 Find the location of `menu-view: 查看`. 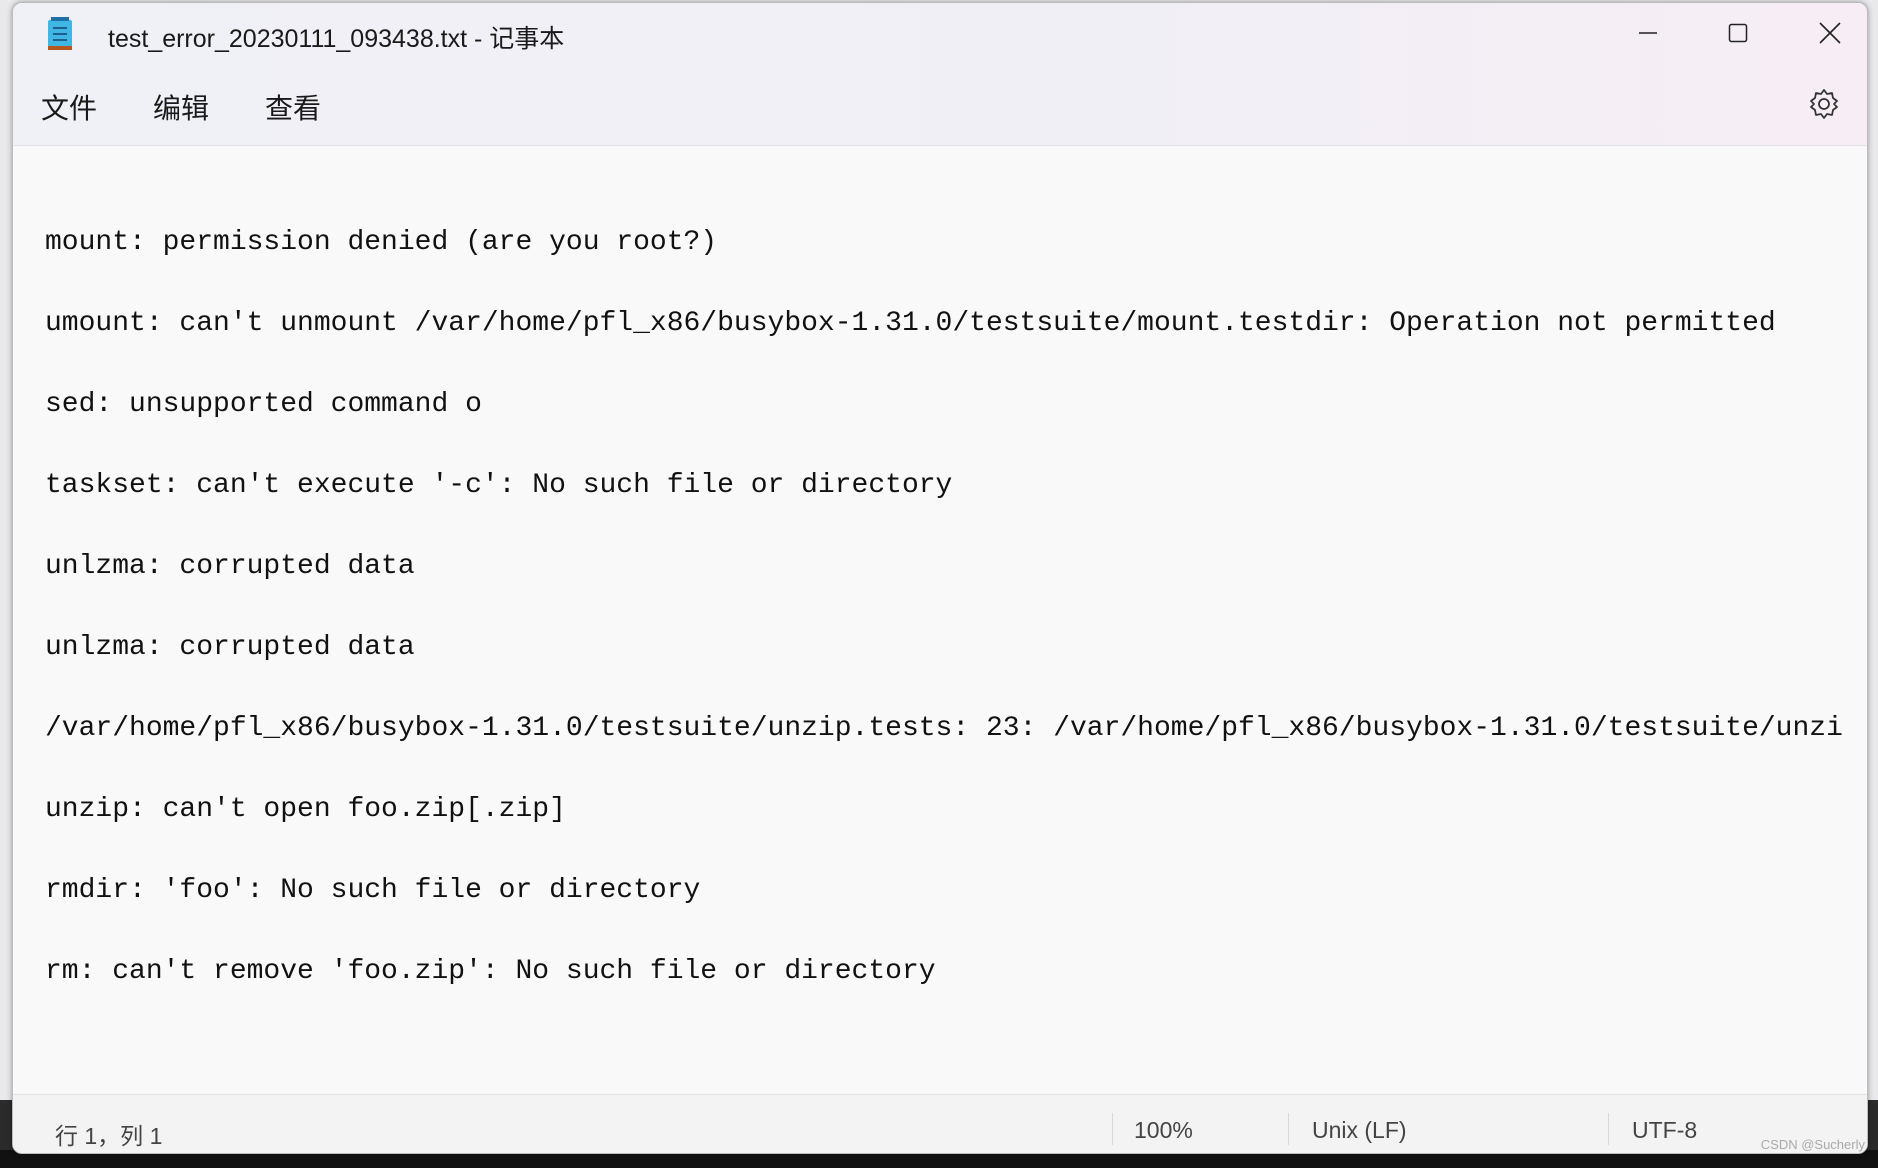

menu-view: 查看 is located at coordinates (293, 107).